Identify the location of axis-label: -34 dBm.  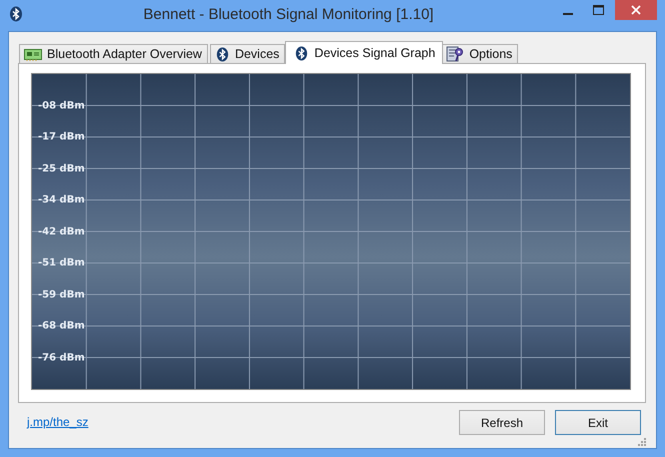
(62, 200).